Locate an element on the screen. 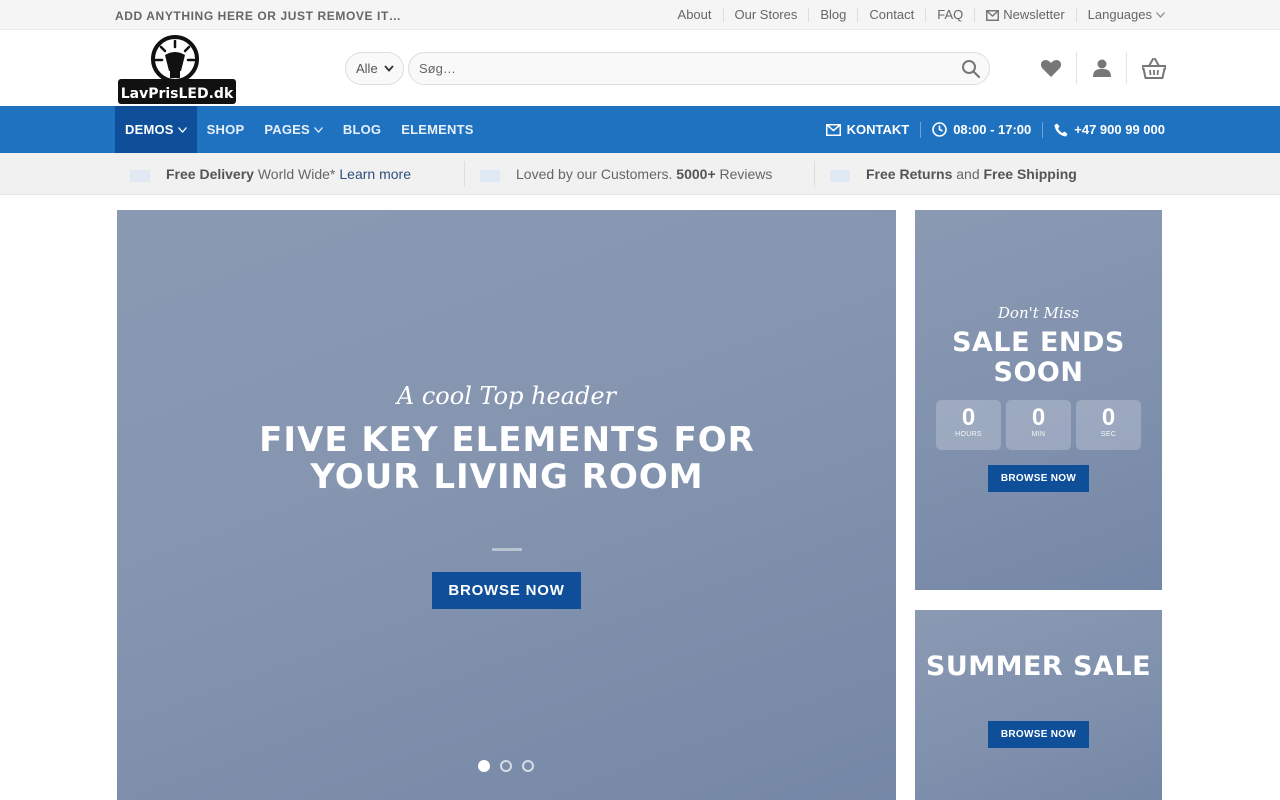 Image resolution: width=1280 pixels, height=800 pixels. heart-icon is located at coordinates (1051, 68).